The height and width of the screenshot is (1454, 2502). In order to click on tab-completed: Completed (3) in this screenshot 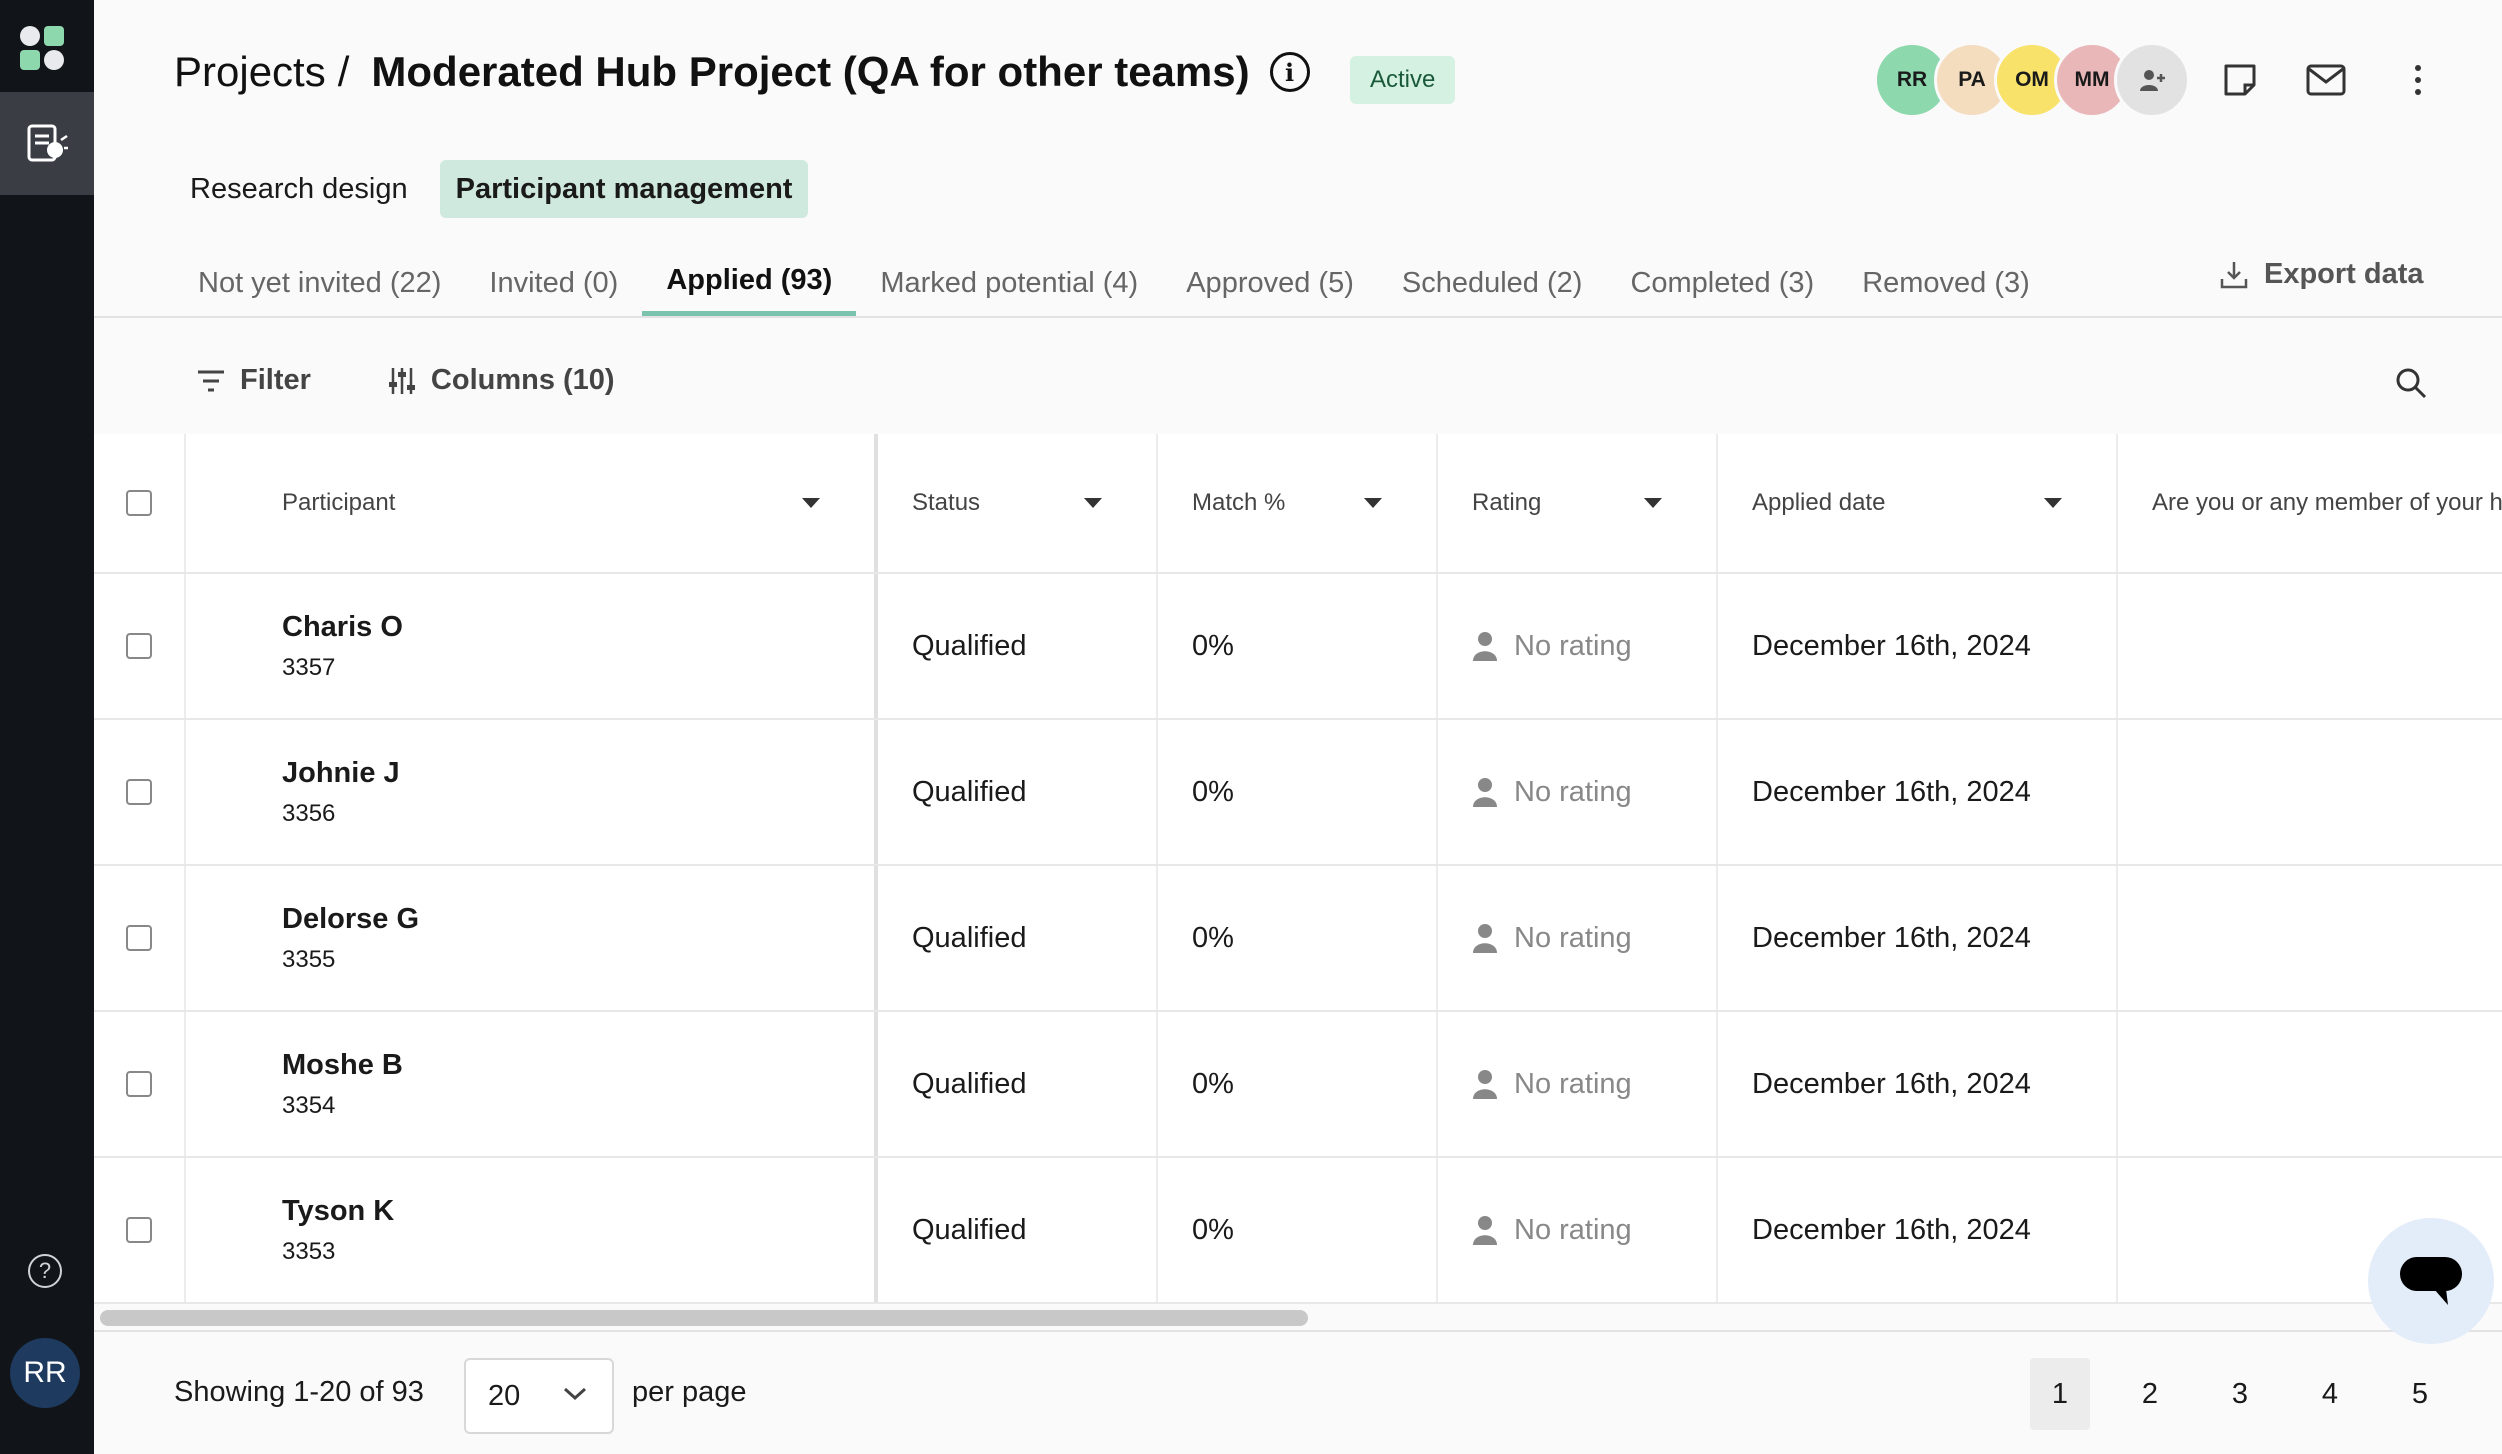, I will do `click(1722, 283)`.